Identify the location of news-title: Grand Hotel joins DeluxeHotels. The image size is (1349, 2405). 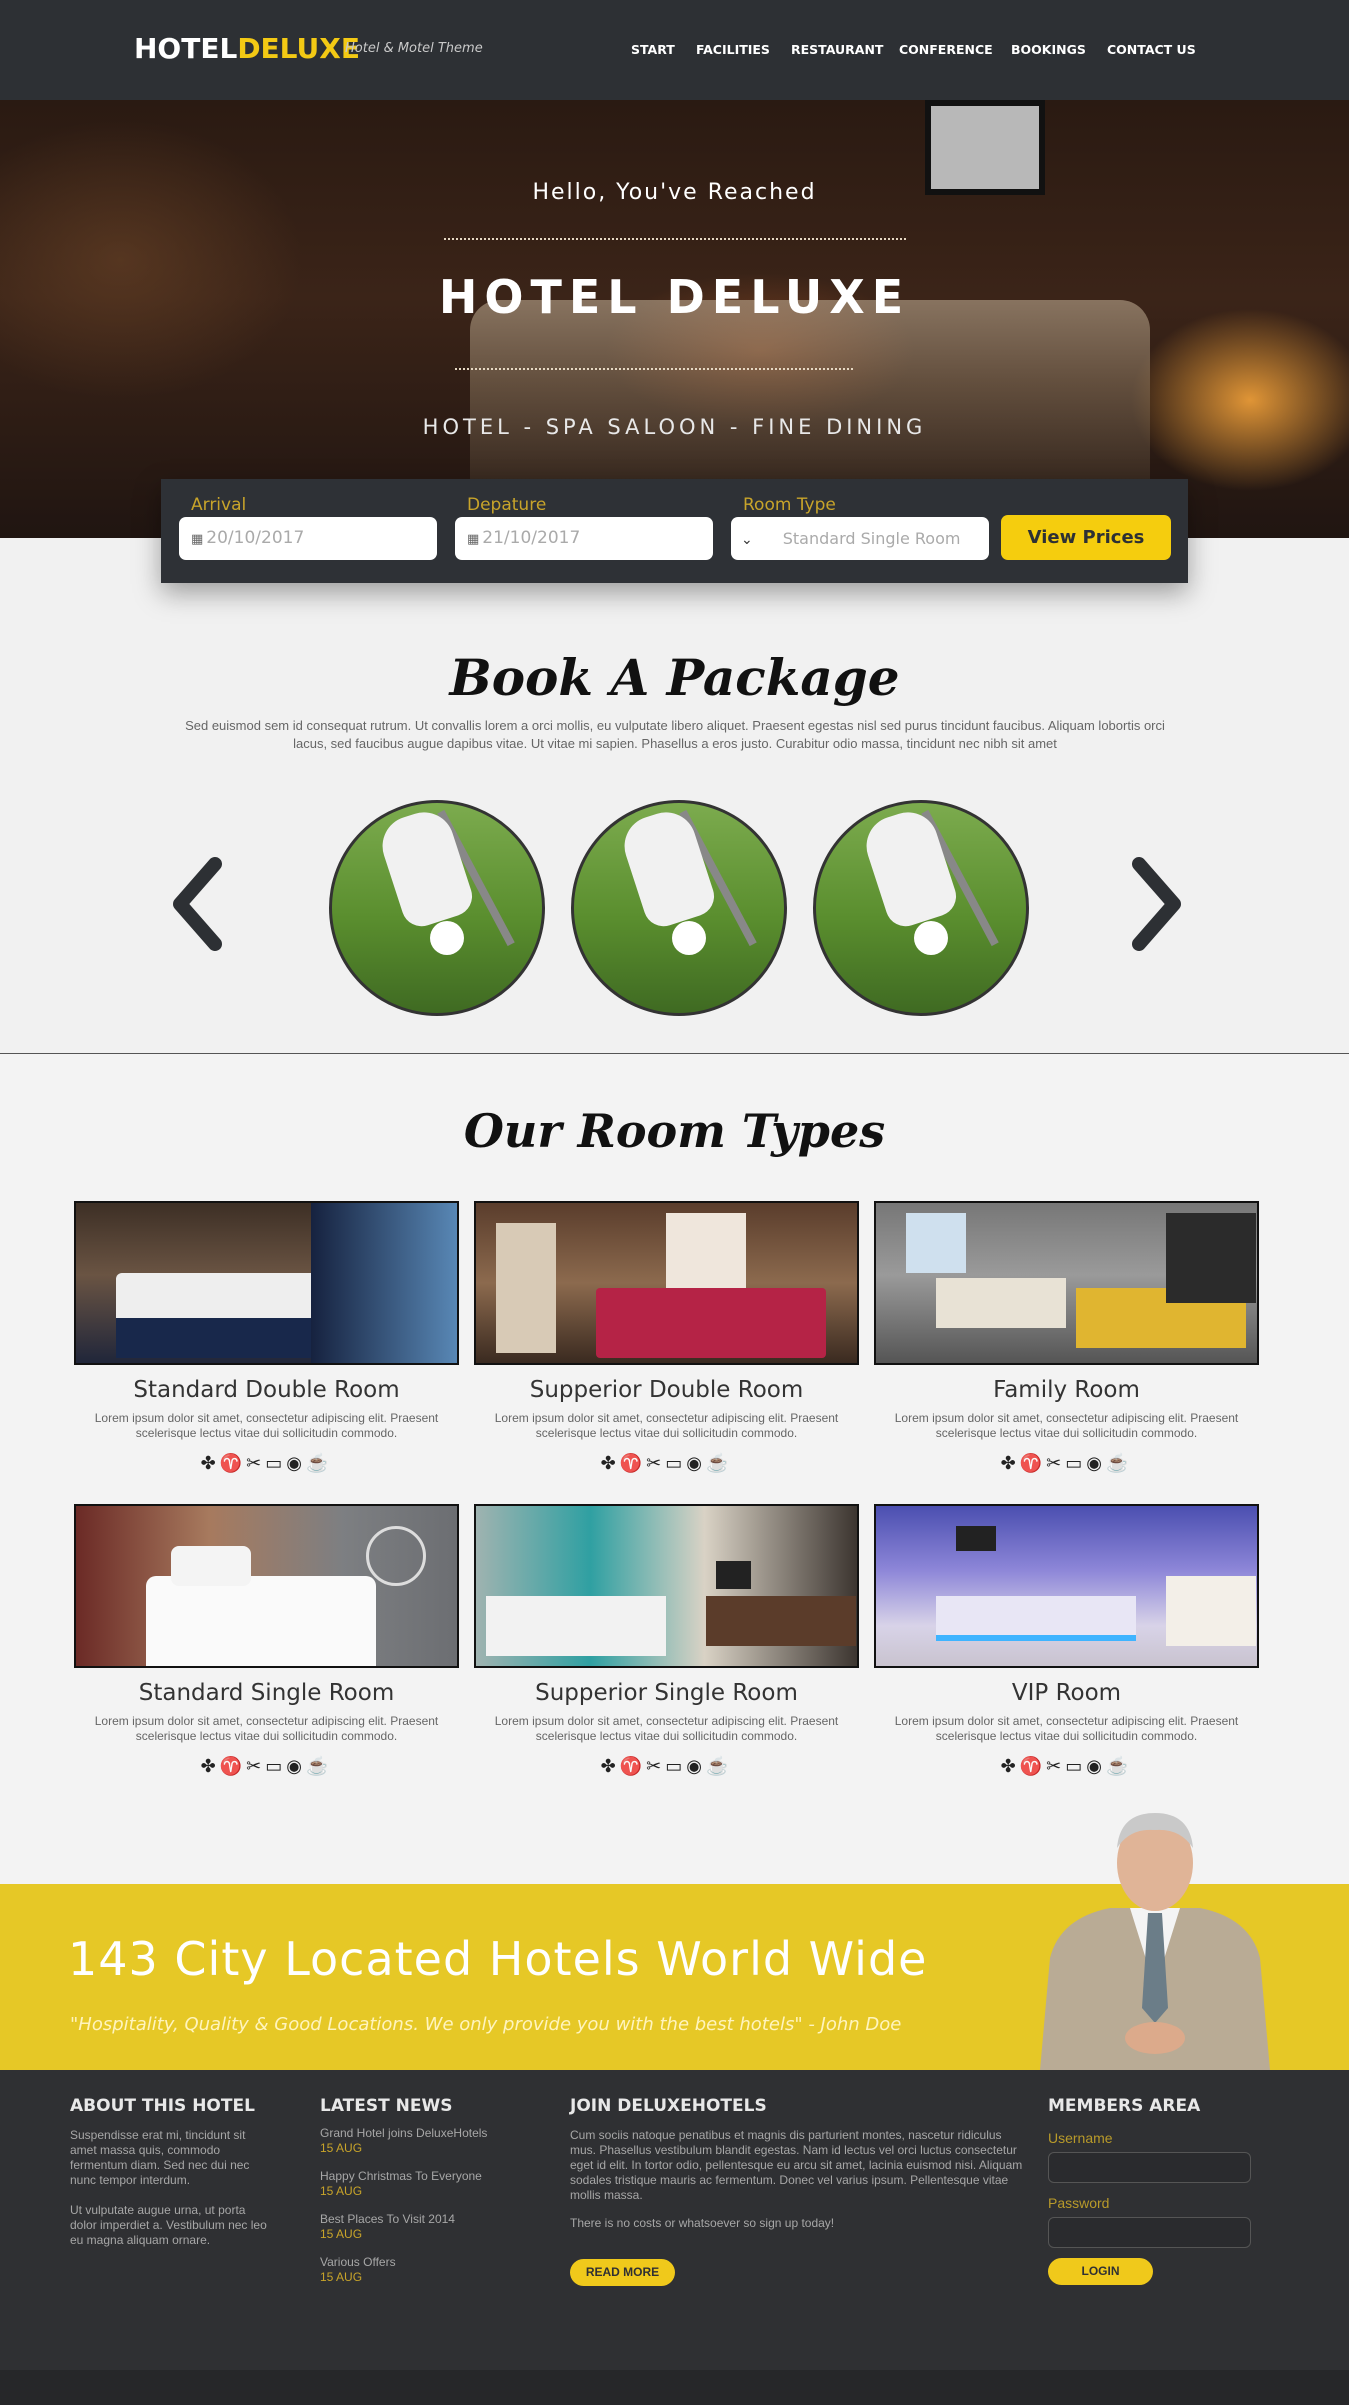
(404, 2133).